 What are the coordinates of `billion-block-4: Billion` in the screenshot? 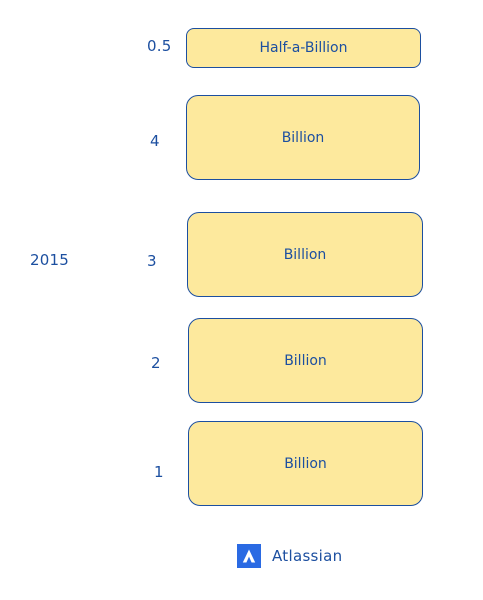 It's located at (303, 137).